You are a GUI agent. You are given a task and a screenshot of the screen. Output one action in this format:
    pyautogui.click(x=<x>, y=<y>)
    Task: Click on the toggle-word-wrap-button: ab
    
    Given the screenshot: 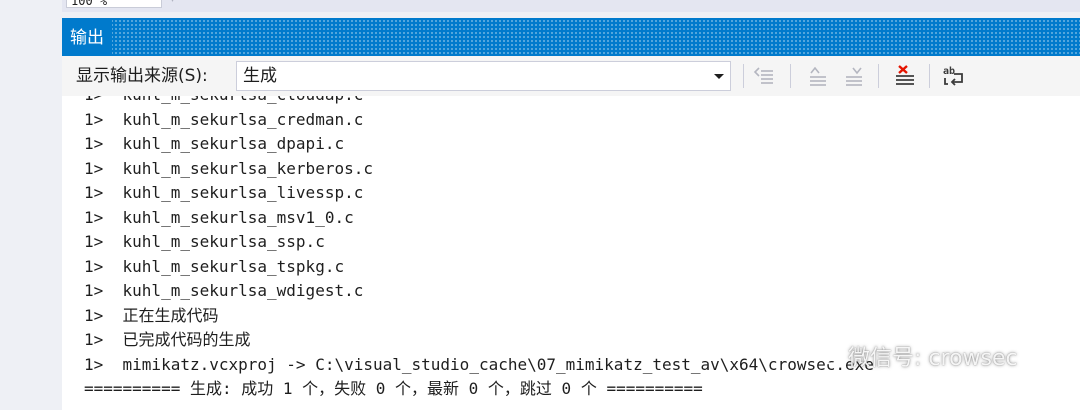 What is the action you would take?
    pyautogui.click(x=954, y=76)
    